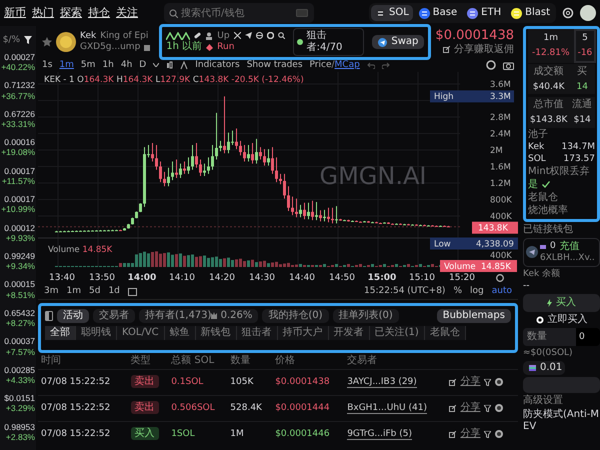 The image size is (600, 450). What do you see at coordinates (570, 246) in the screenshot?
I see `deposit-link: 充值` at bounding box center [570, 246].